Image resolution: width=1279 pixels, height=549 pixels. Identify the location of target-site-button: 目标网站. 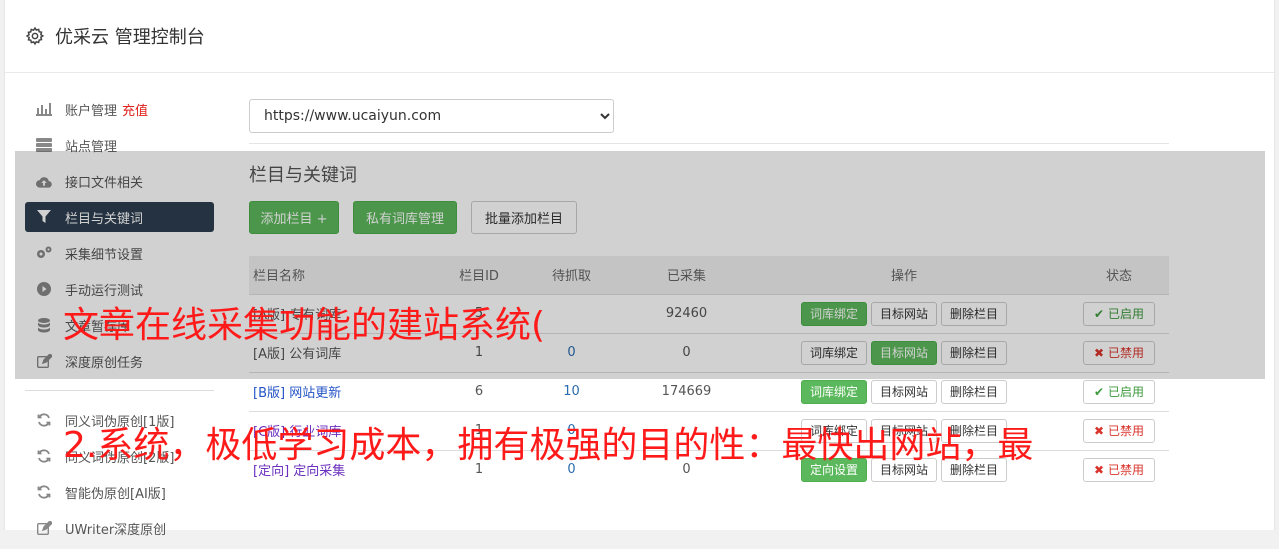
(903, 391).